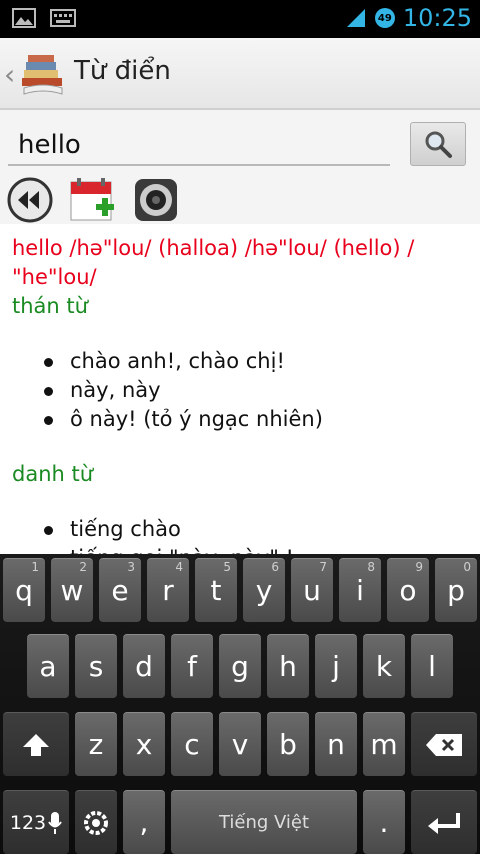 Image resolution: width=480 pixels, height=854 pixels. I want to click on tool-row, so click(240, 198).